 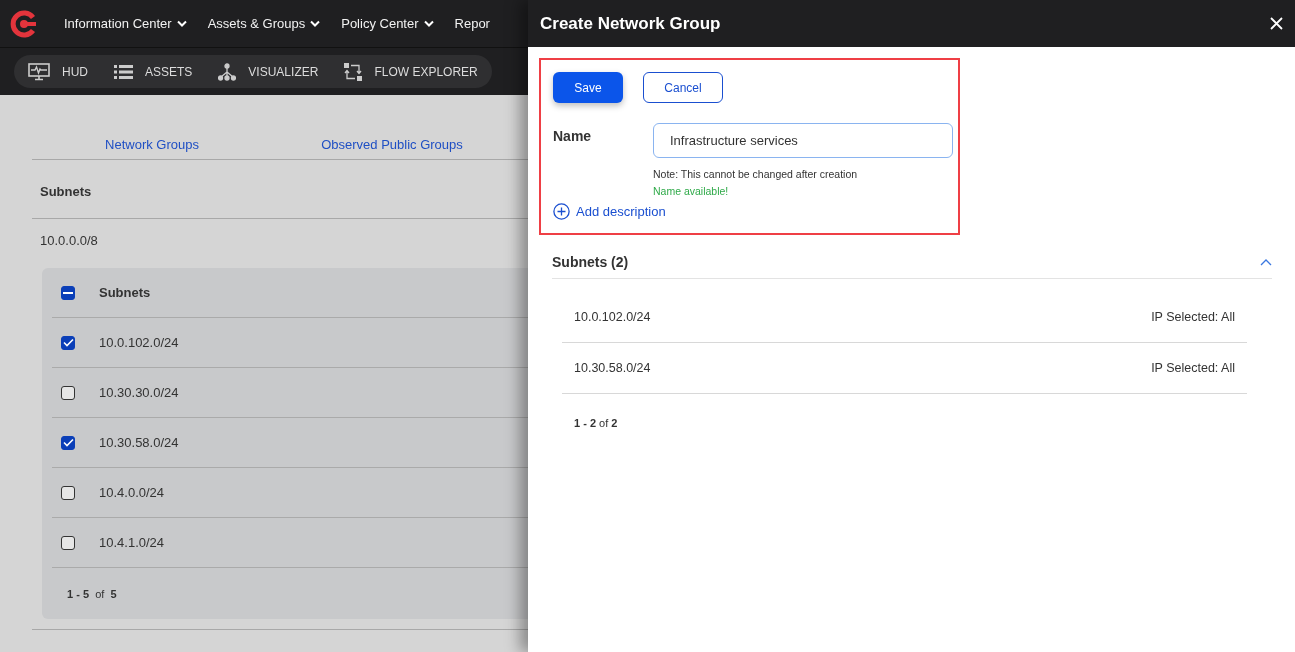 What do you see at coordinates (132, 542) in the screenshot?
I see `table-cell: 10.4.1.0/24` at bounding box center [132, 542].